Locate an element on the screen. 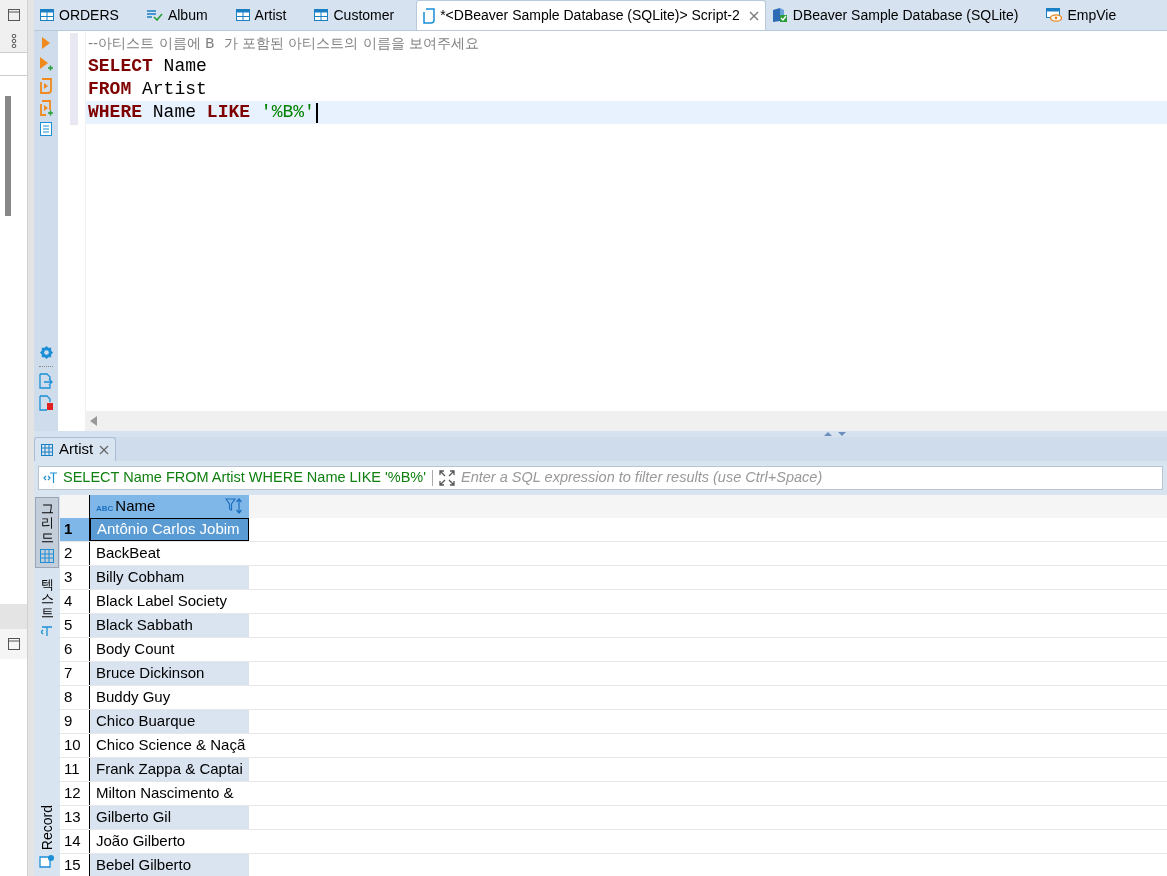 This screenshot has width=1167, height=876. side-tab: 텍스트 is located at coordinates (47, 607).